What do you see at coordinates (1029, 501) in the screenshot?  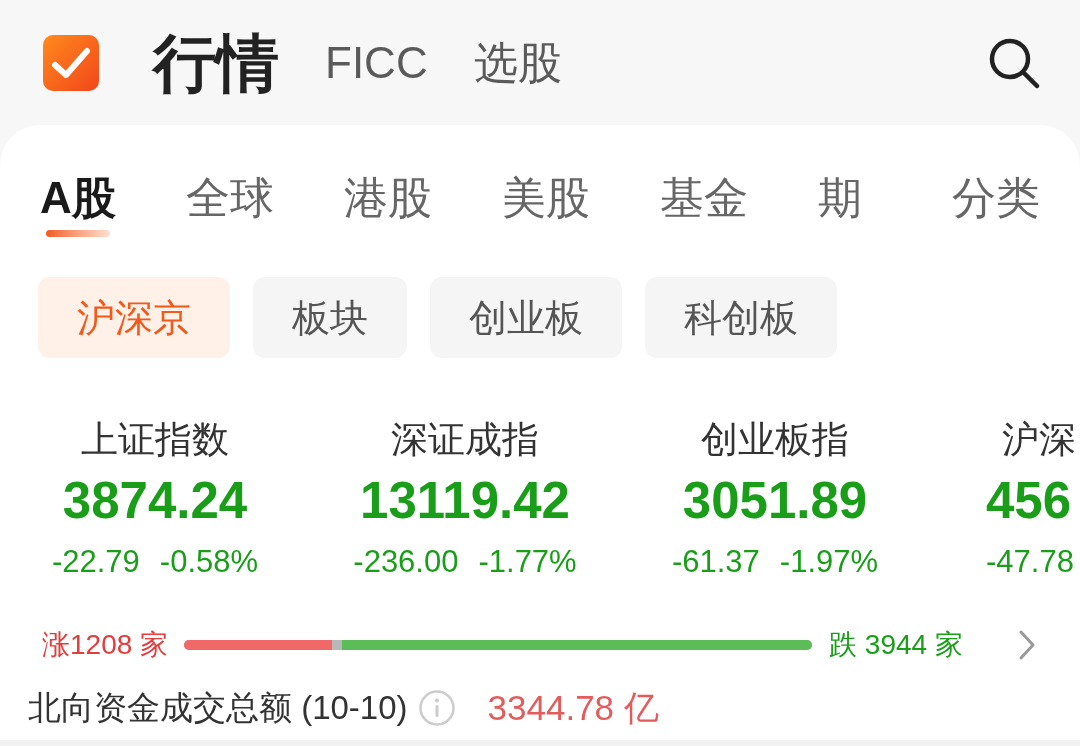 I see `index-value: 456` at bounding box center [1029, 501].